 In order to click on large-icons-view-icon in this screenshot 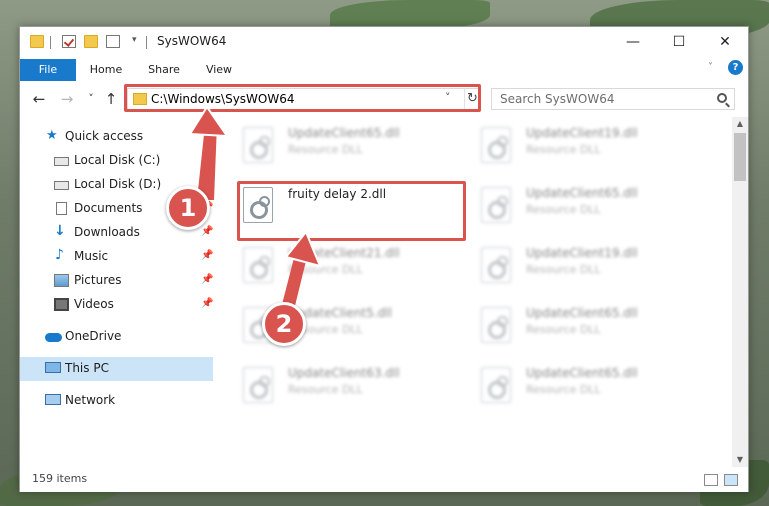, I will do `click(731, 480)`.